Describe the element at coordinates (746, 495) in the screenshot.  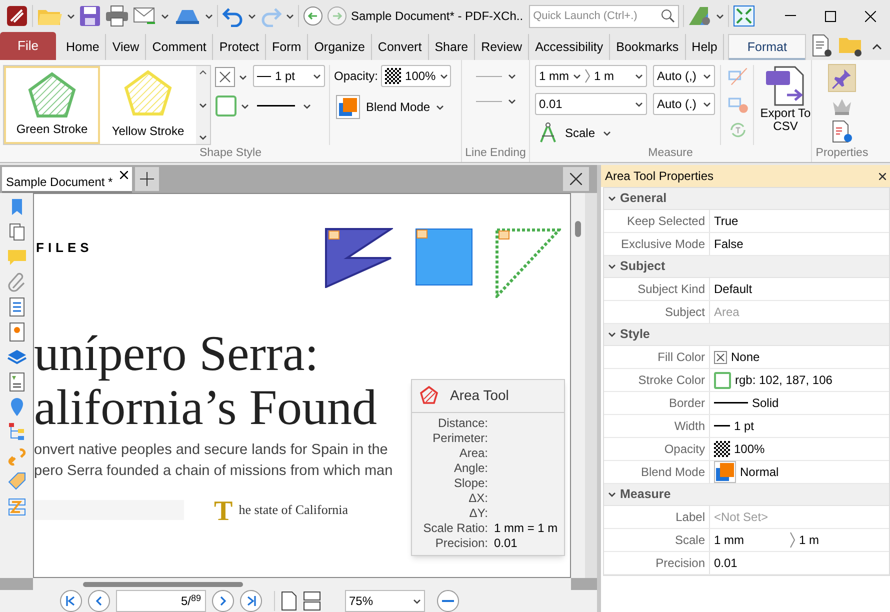
I see `section-header: Measure` at that location.